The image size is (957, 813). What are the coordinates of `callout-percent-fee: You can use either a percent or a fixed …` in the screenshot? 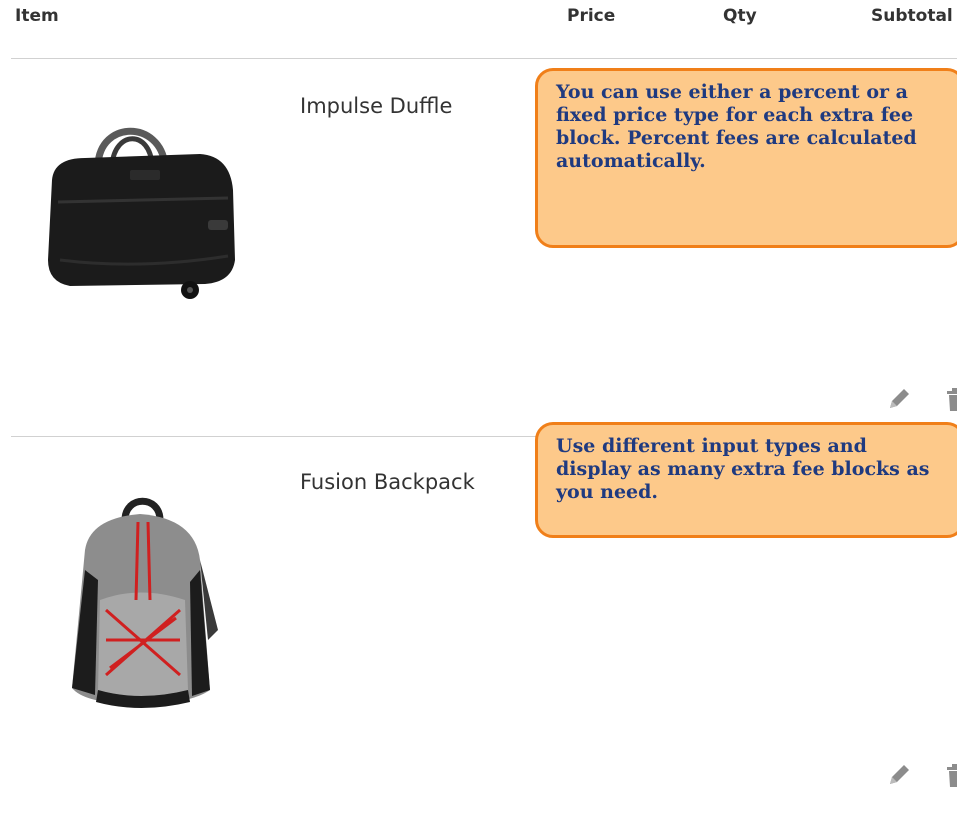 It's located at (746, 158).